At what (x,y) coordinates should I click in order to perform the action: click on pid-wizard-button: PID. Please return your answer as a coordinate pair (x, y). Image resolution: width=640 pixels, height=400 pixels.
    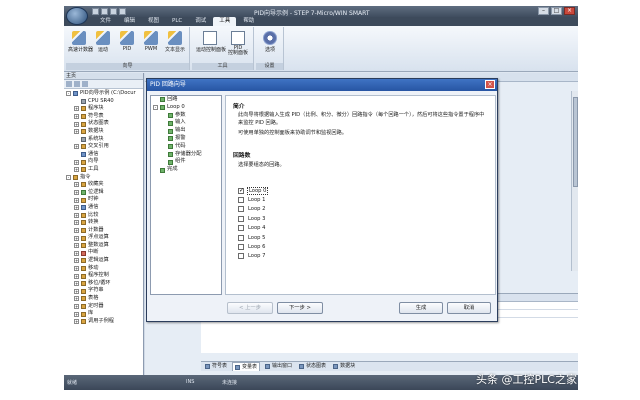
    Looking at the image, I should click on (127, 44).